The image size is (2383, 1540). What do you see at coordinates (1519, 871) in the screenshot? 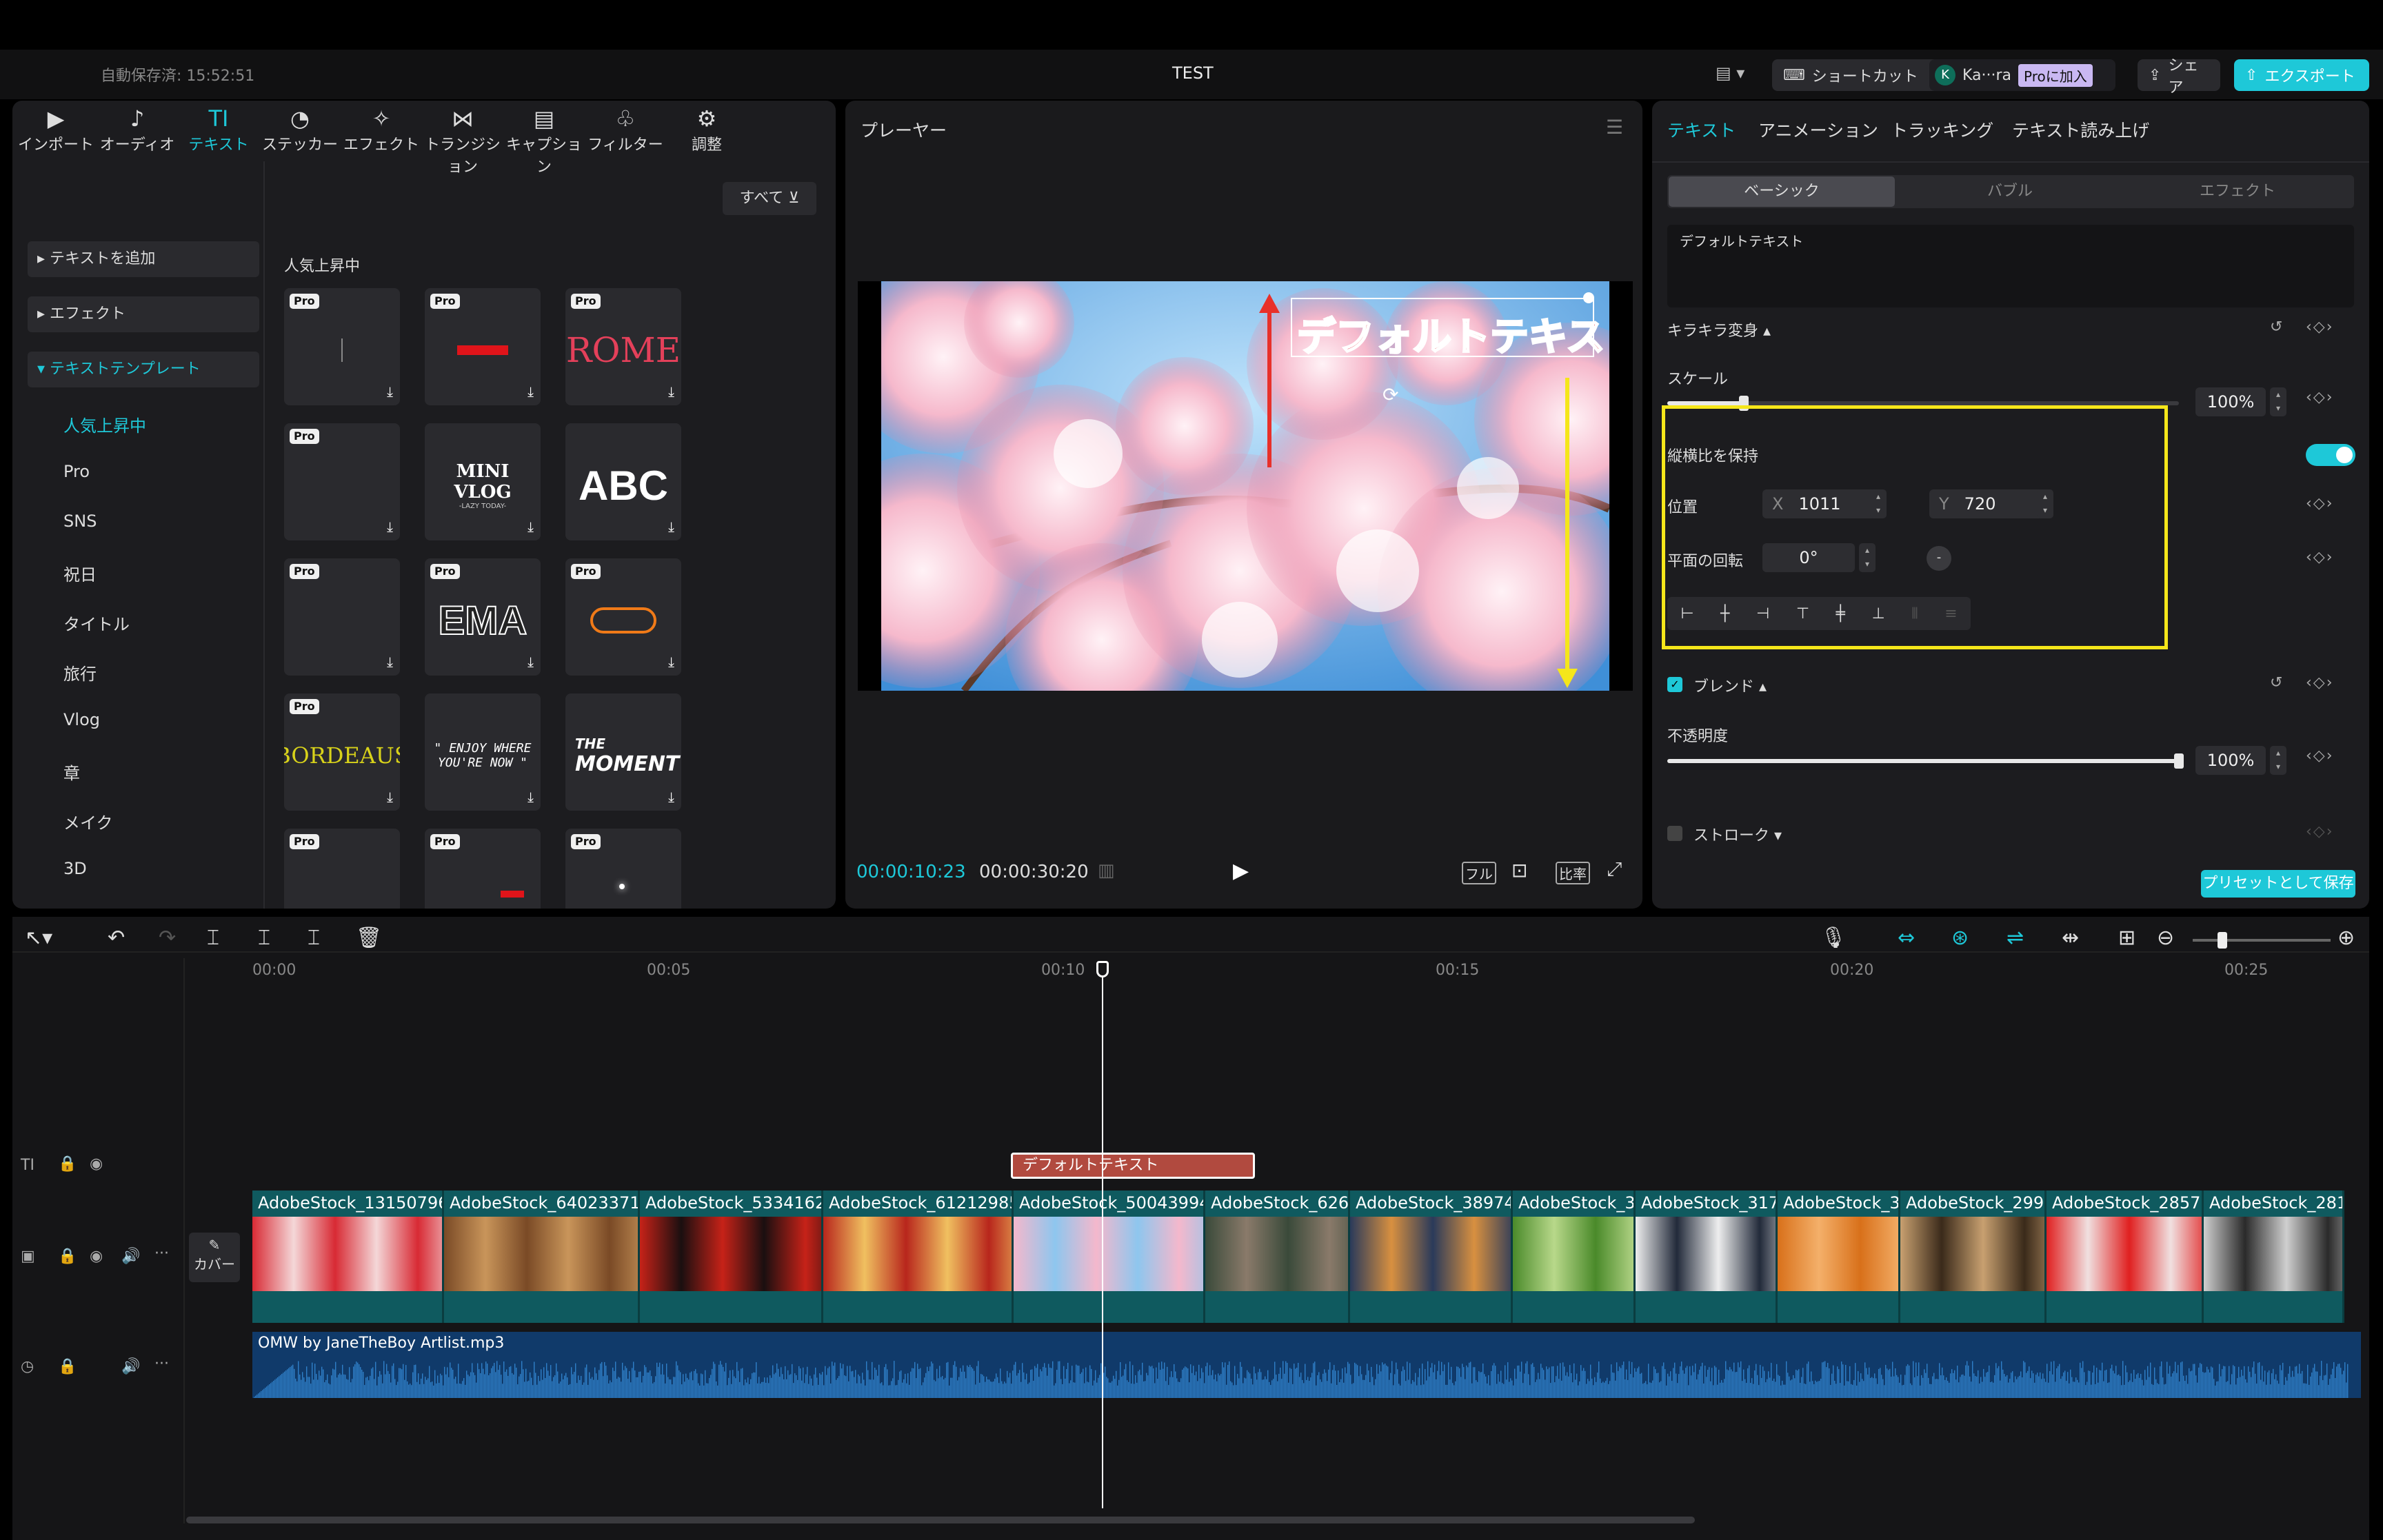
I see `zoom-fit-icon: ⊡` at bounding box center [1519, 871].